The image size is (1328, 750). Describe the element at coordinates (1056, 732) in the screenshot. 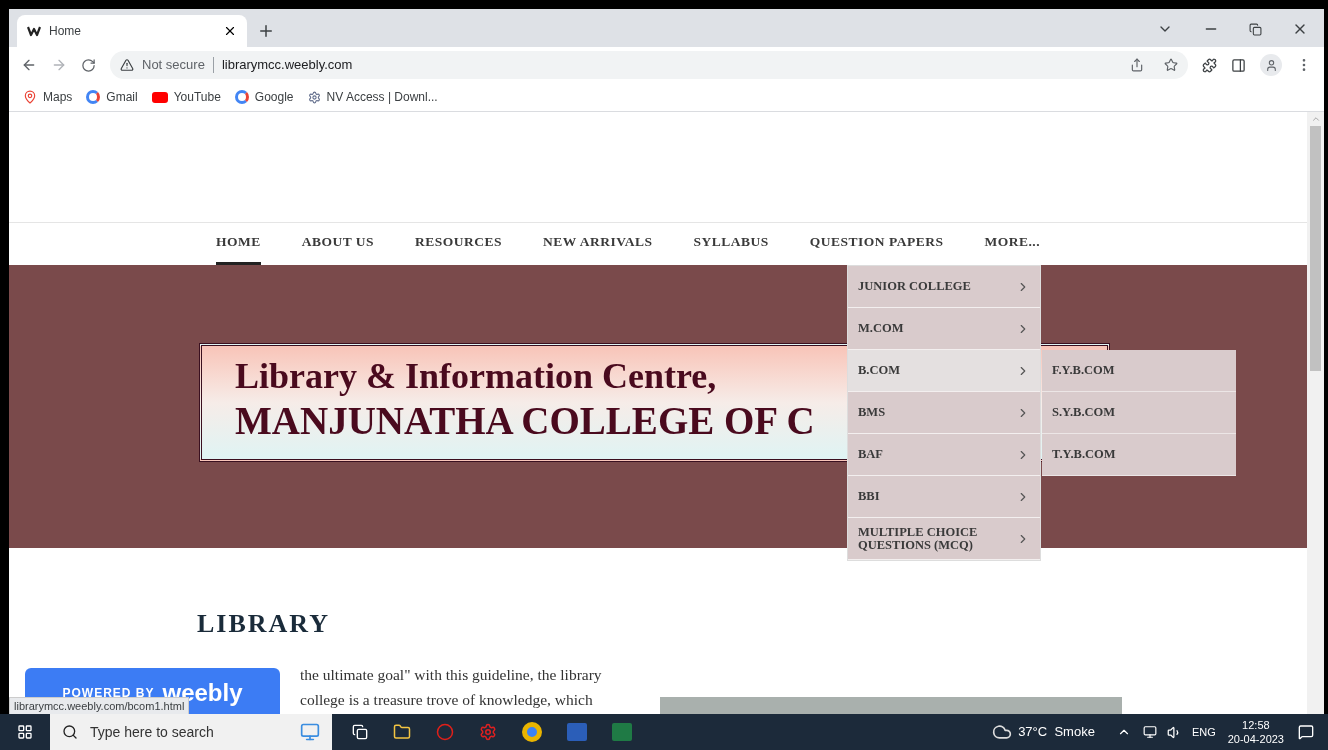

I see `weather-text: 37°C Smoke` at that location.